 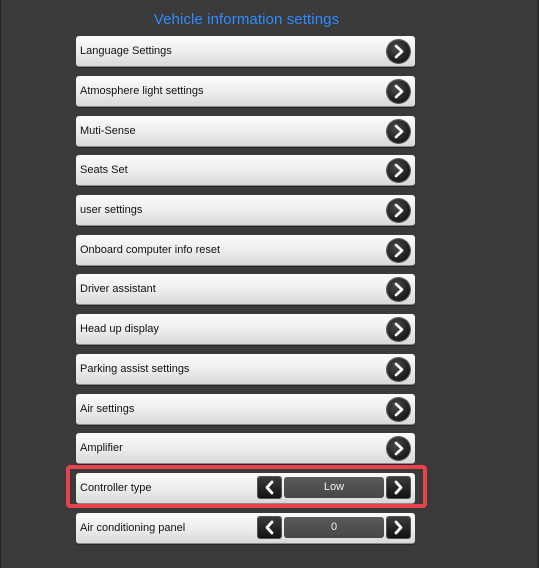 I want to click on stepper-row-controller-type: Controller type Low, so click(x=245, y=488).